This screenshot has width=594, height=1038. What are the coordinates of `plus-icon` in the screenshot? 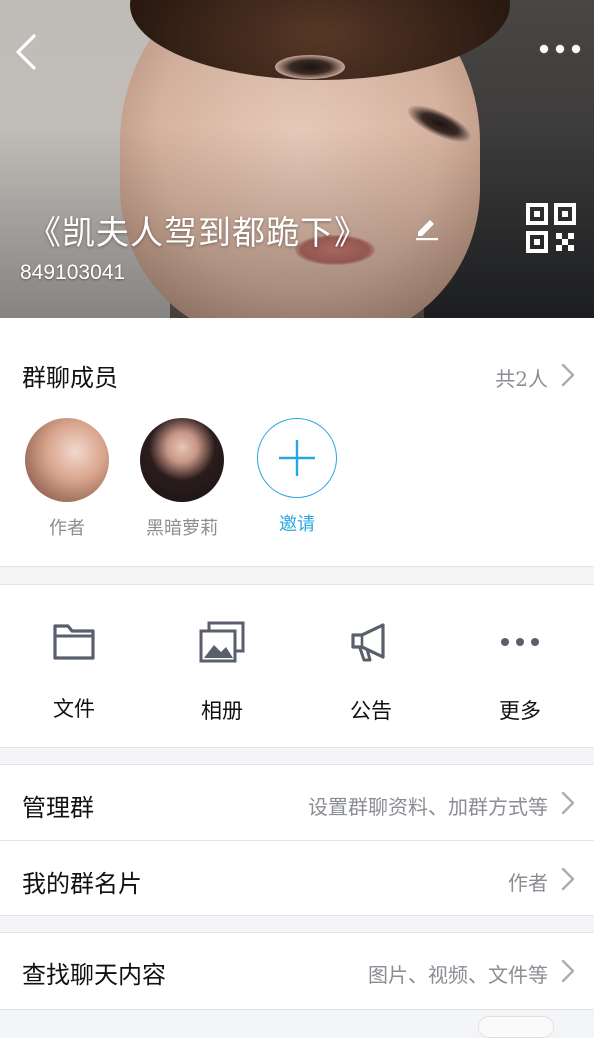 It's located at (296, 457).